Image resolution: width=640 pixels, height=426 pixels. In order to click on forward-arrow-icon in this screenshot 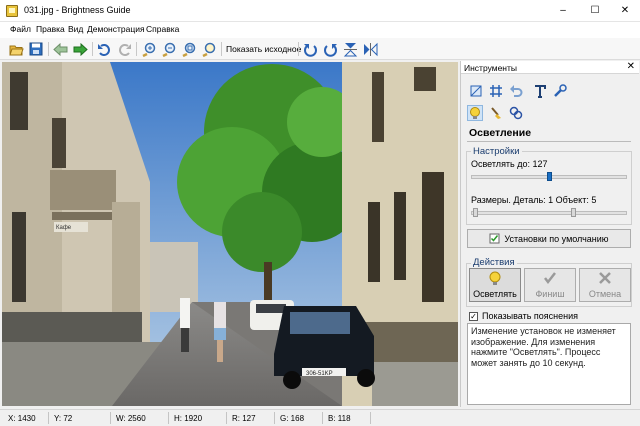, I will do `click(80, 49)`.